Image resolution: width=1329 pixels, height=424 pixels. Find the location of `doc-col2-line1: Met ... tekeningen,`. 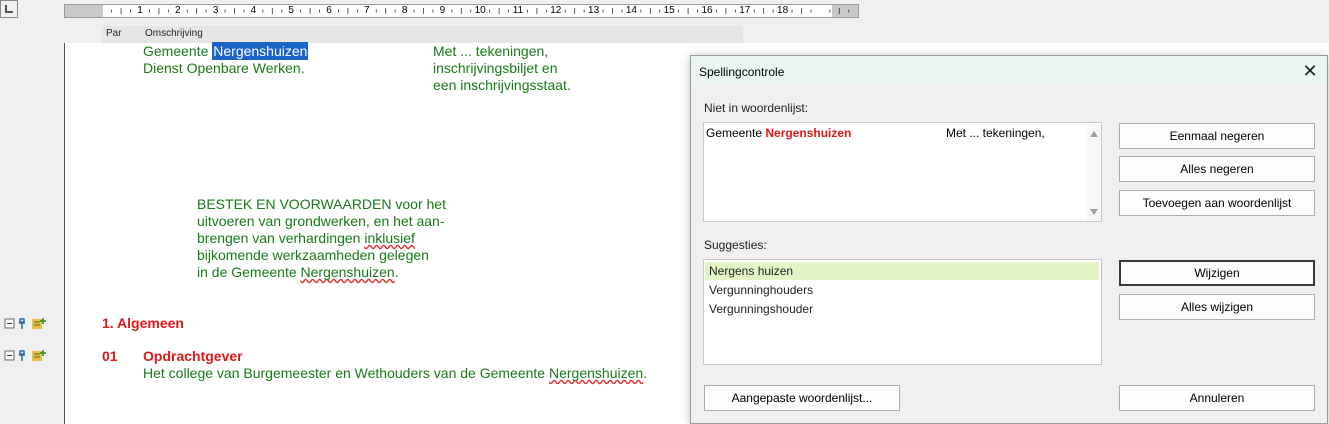

doc-col2-line1: Met ... tekeningen, is located at coordinates (490, 51).